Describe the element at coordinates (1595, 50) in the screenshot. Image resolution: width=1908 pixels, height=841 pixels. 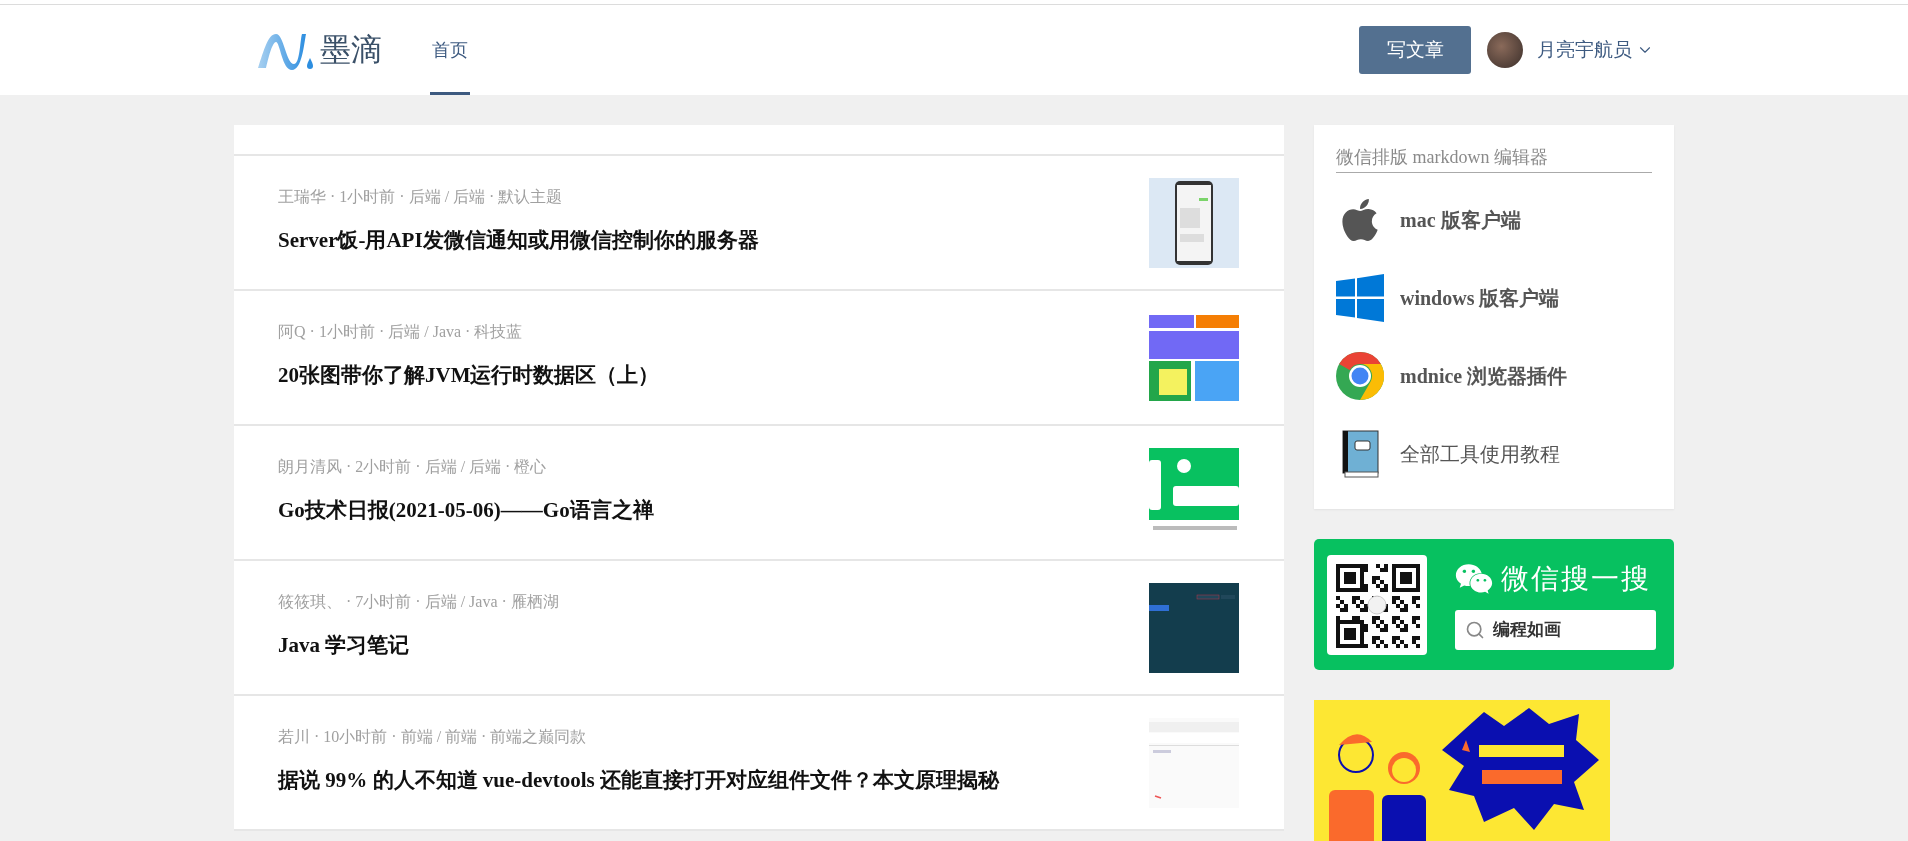
I see `user-menu: 月亮宇航员` at that location.